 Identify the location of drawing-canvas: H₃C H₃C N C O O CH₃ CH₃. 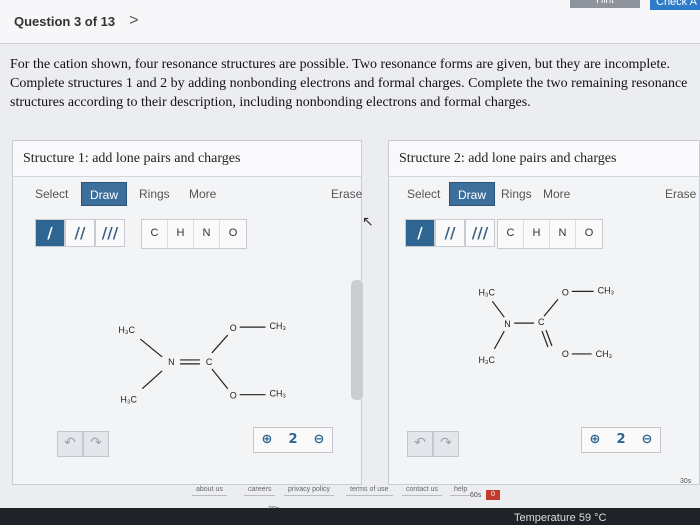
(544, 346).